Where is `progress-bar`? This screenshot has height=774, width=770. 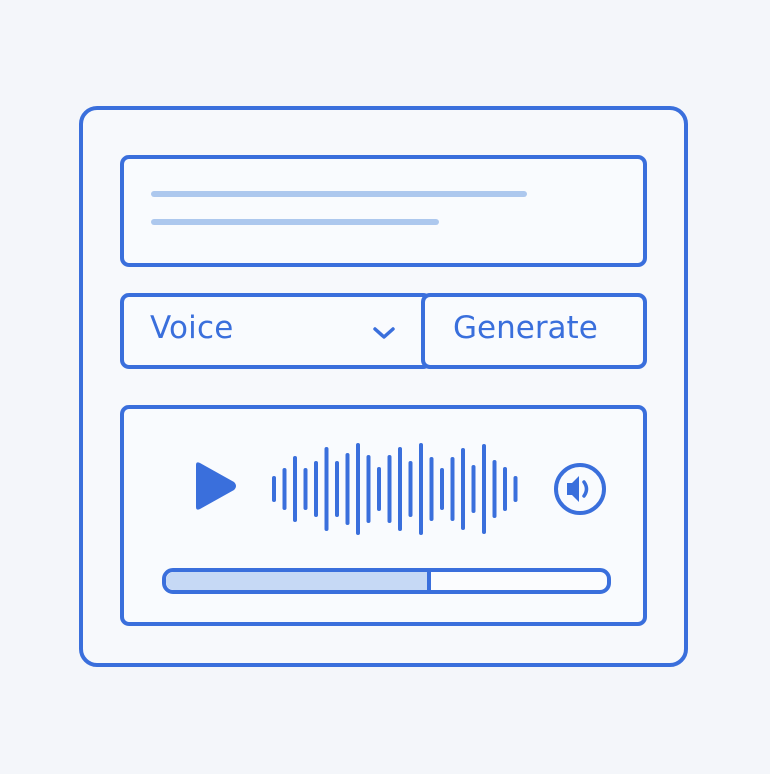 progress-bar is located at coordinates (386, 581).